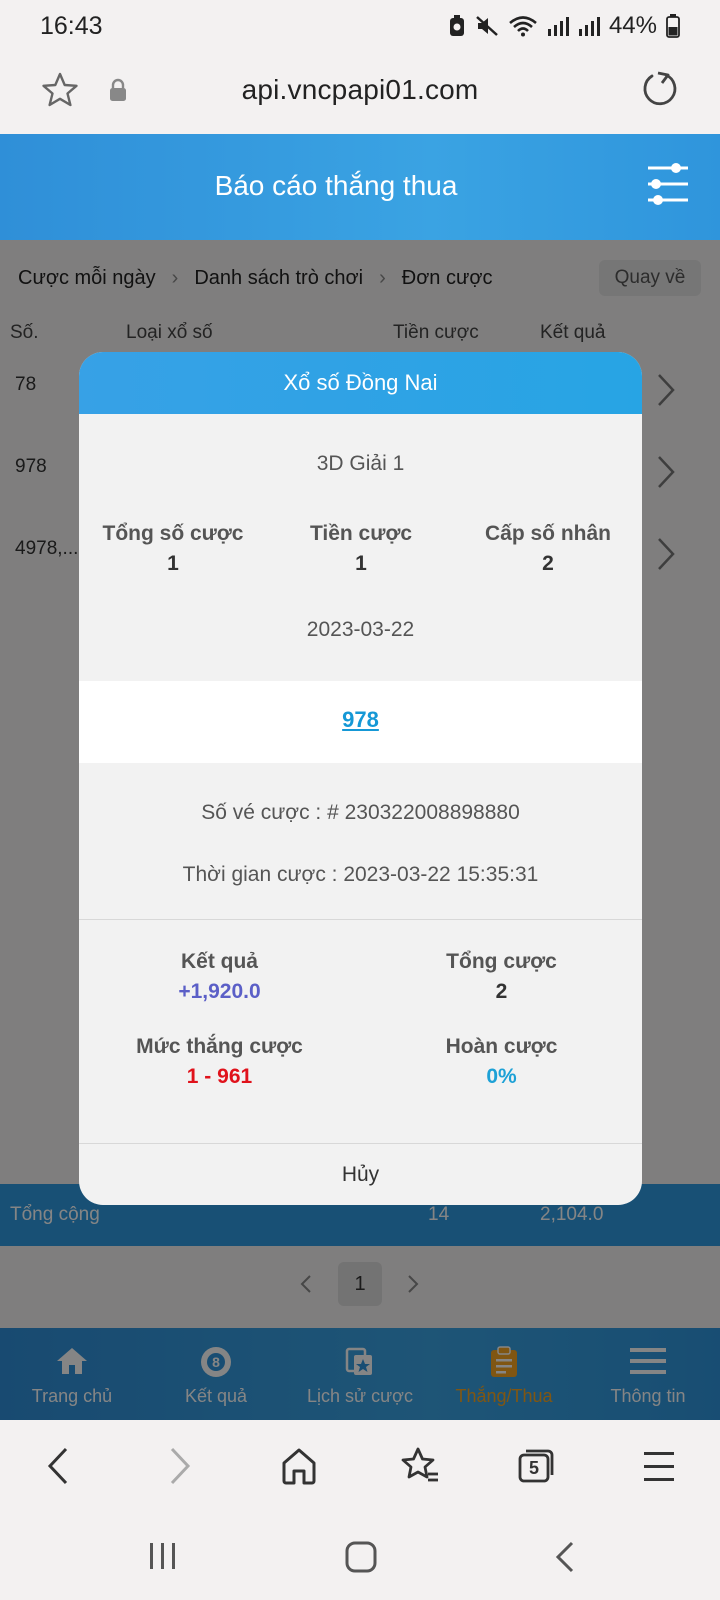 This screenshot has width=720, height=1600. I want to click on menu-icon, so click(659, 1466).